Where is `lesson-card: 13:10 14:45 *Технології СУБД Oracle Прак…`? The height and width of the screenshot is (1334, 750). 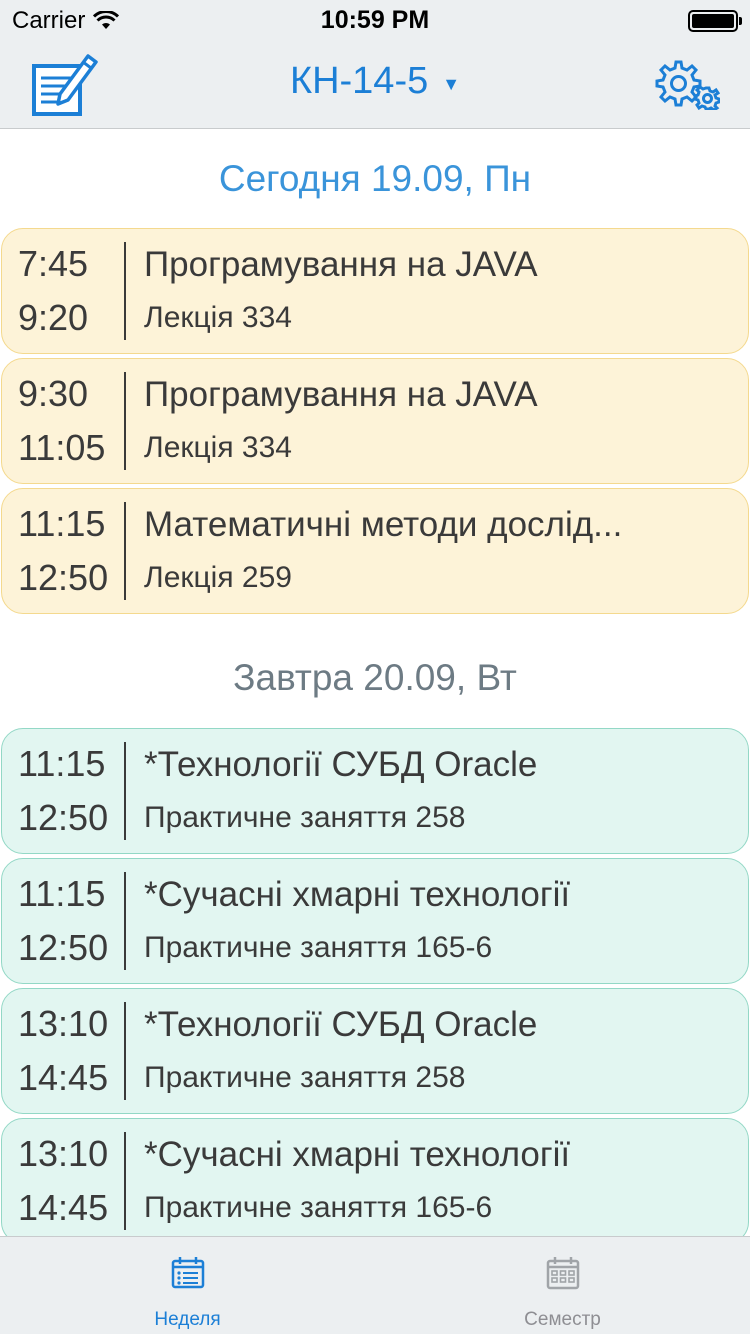
lesson-card: 13:10 14:45 *Технології СУБД Oracle Прак… is located at coordinates (375, 1051).